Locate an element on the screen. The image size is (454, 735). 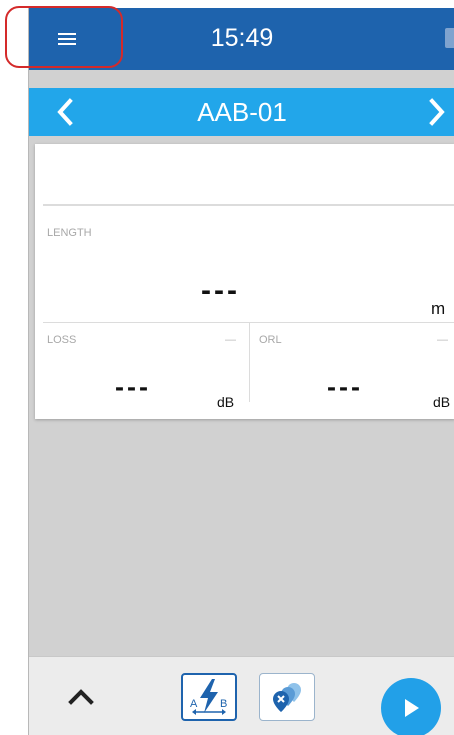
status-bar: 15:49 is located at coordinates (241, 39).